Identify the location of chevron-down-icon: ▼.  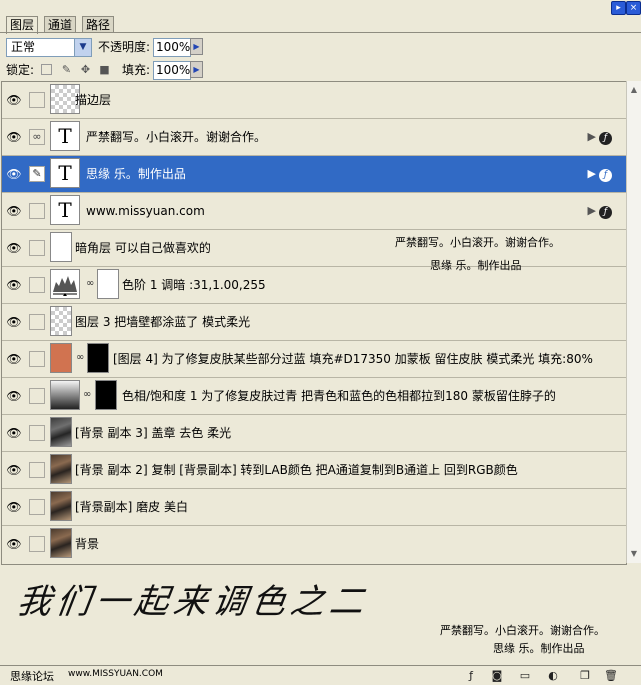
(82, 47).